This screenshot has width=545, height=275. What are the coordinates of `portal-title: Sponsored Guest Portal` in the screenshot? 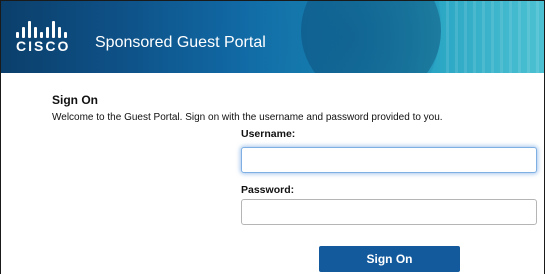 It's located at (180, 42).